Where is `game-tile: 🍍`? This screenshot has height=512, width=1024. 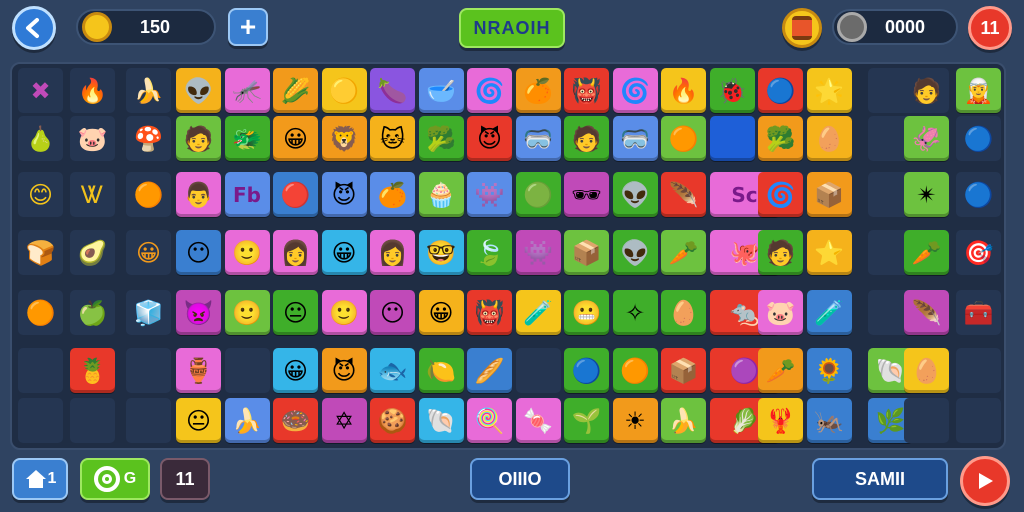 game-tile: 🍍 is located at coordinates (92, 370).